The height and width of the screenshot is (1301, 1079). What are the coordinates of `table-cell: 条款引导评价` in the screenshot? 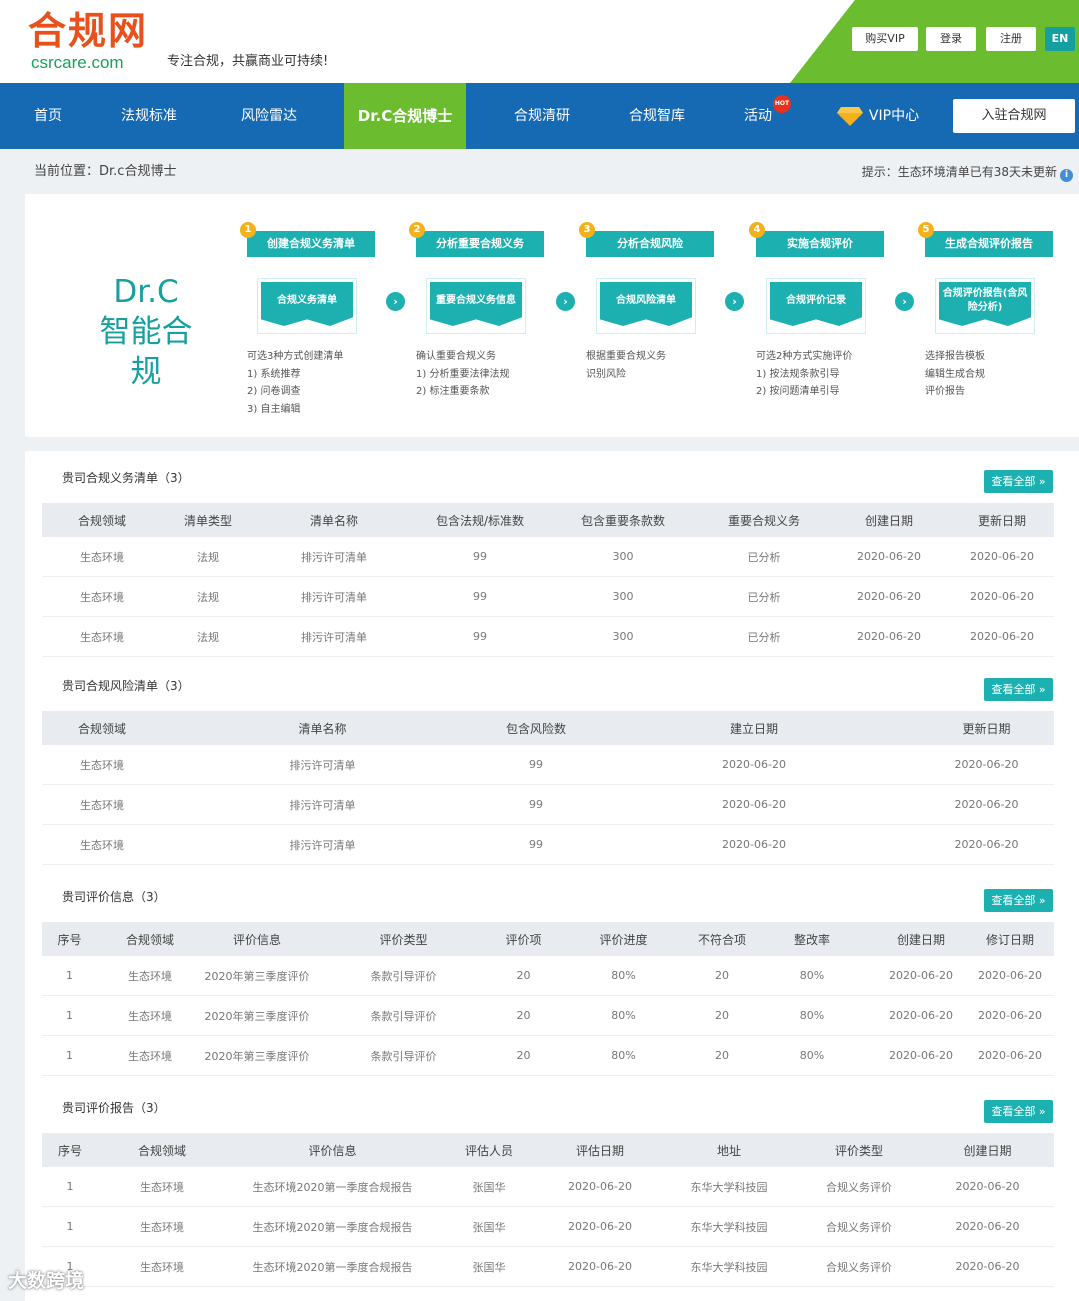 It's located at (403, 976).